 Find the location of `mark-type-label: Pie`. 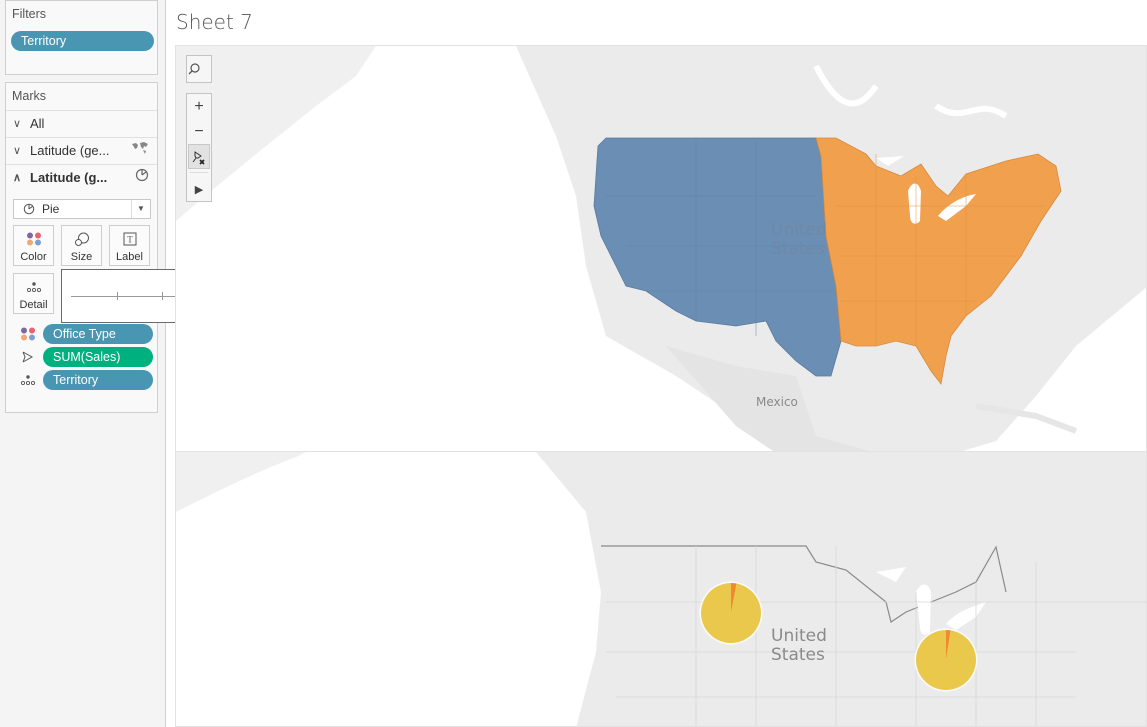

mark-type-label: Pie is located at coordinates (51, 209).